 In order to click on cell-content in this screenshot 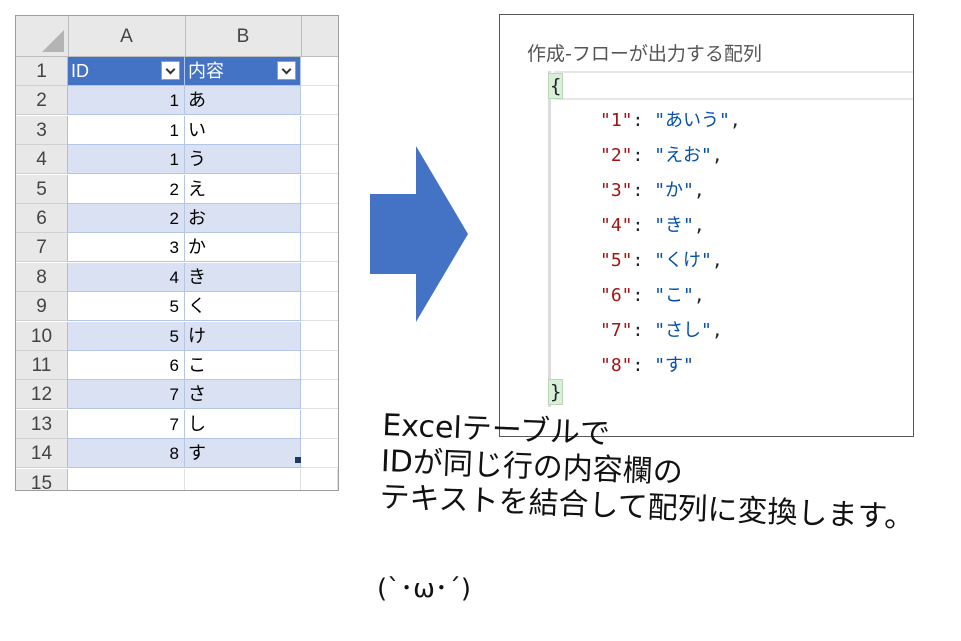, I will do `click(243, 479)`.